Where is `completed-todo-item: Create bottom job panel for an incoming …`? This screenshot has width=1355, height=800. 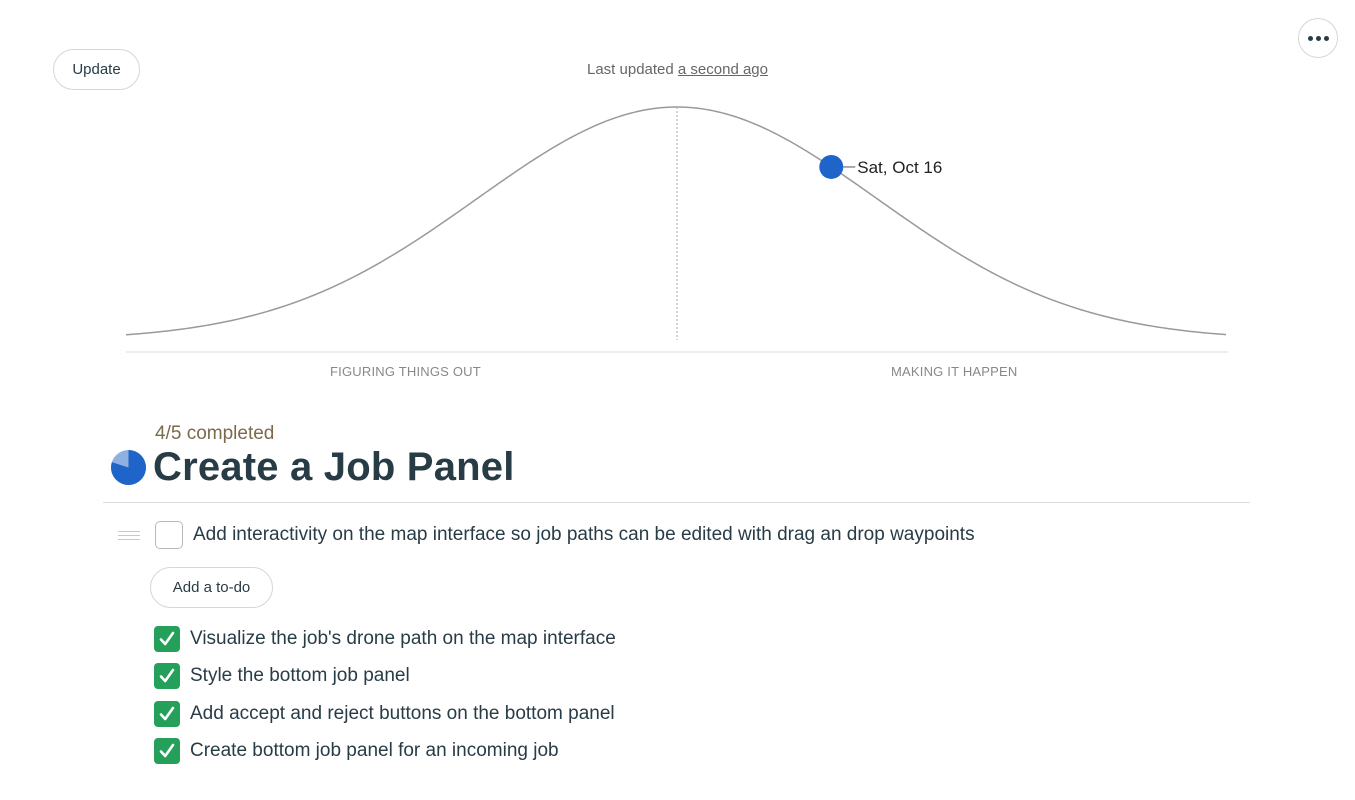
completed-todo-item: Create bottom job panel for an incoming … is located at coordinates (356, 751).